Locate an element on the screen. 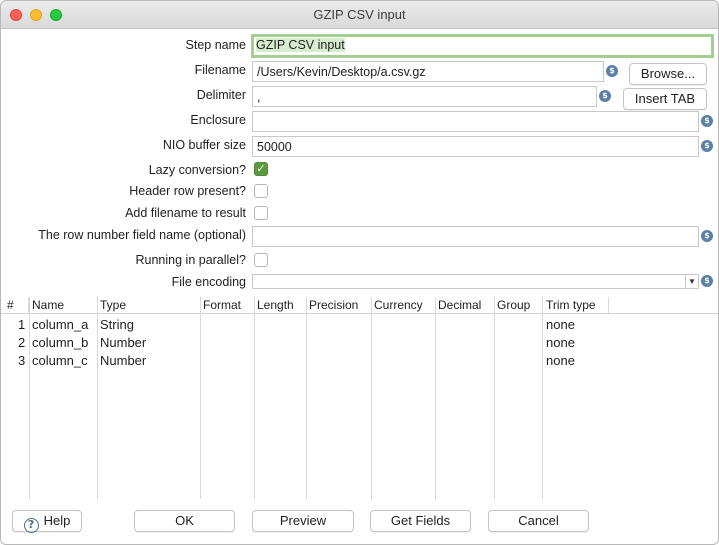  delimiter-label: Delimiter is located at coordinates (221, 95).